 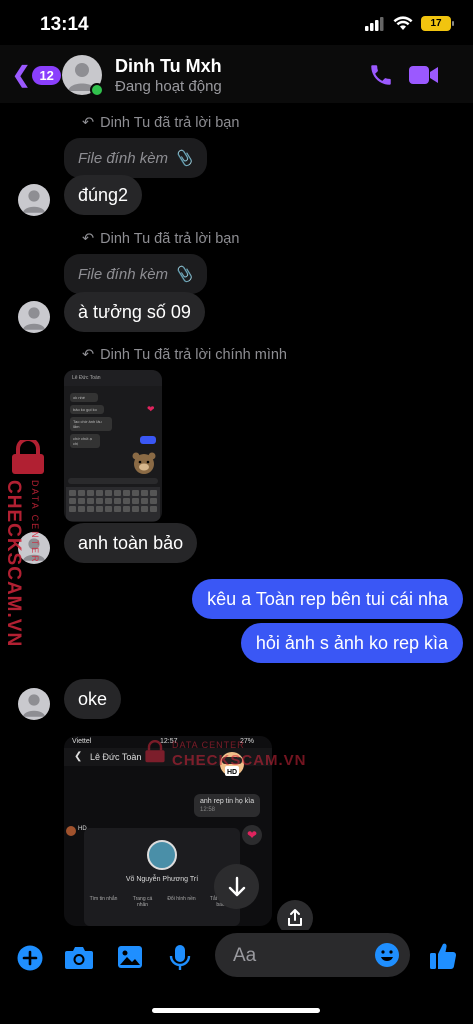 What do you see at coordinates (162, 855) in the screenshot?
I see `shot-profile-avatar` at bounding box center [162, 855].